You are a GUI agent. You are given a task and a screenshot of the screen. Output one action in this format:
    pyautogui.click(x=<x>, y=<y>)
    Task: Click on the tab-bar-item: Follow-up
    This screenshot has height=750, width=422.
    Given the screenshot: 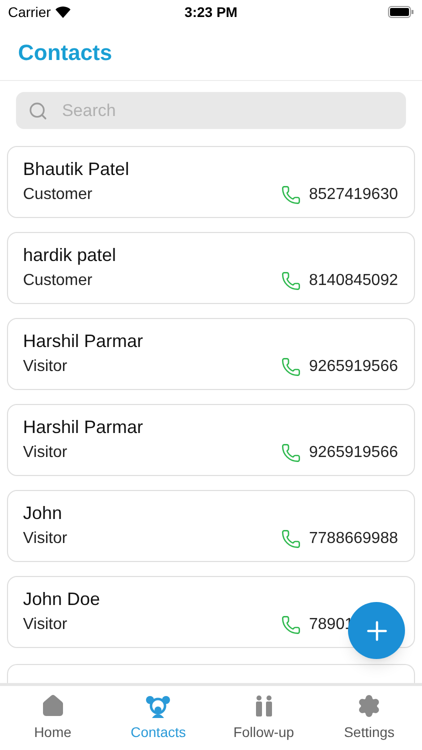 What is the action you would take?
    pyautogui.click(x=263, y=718)
    